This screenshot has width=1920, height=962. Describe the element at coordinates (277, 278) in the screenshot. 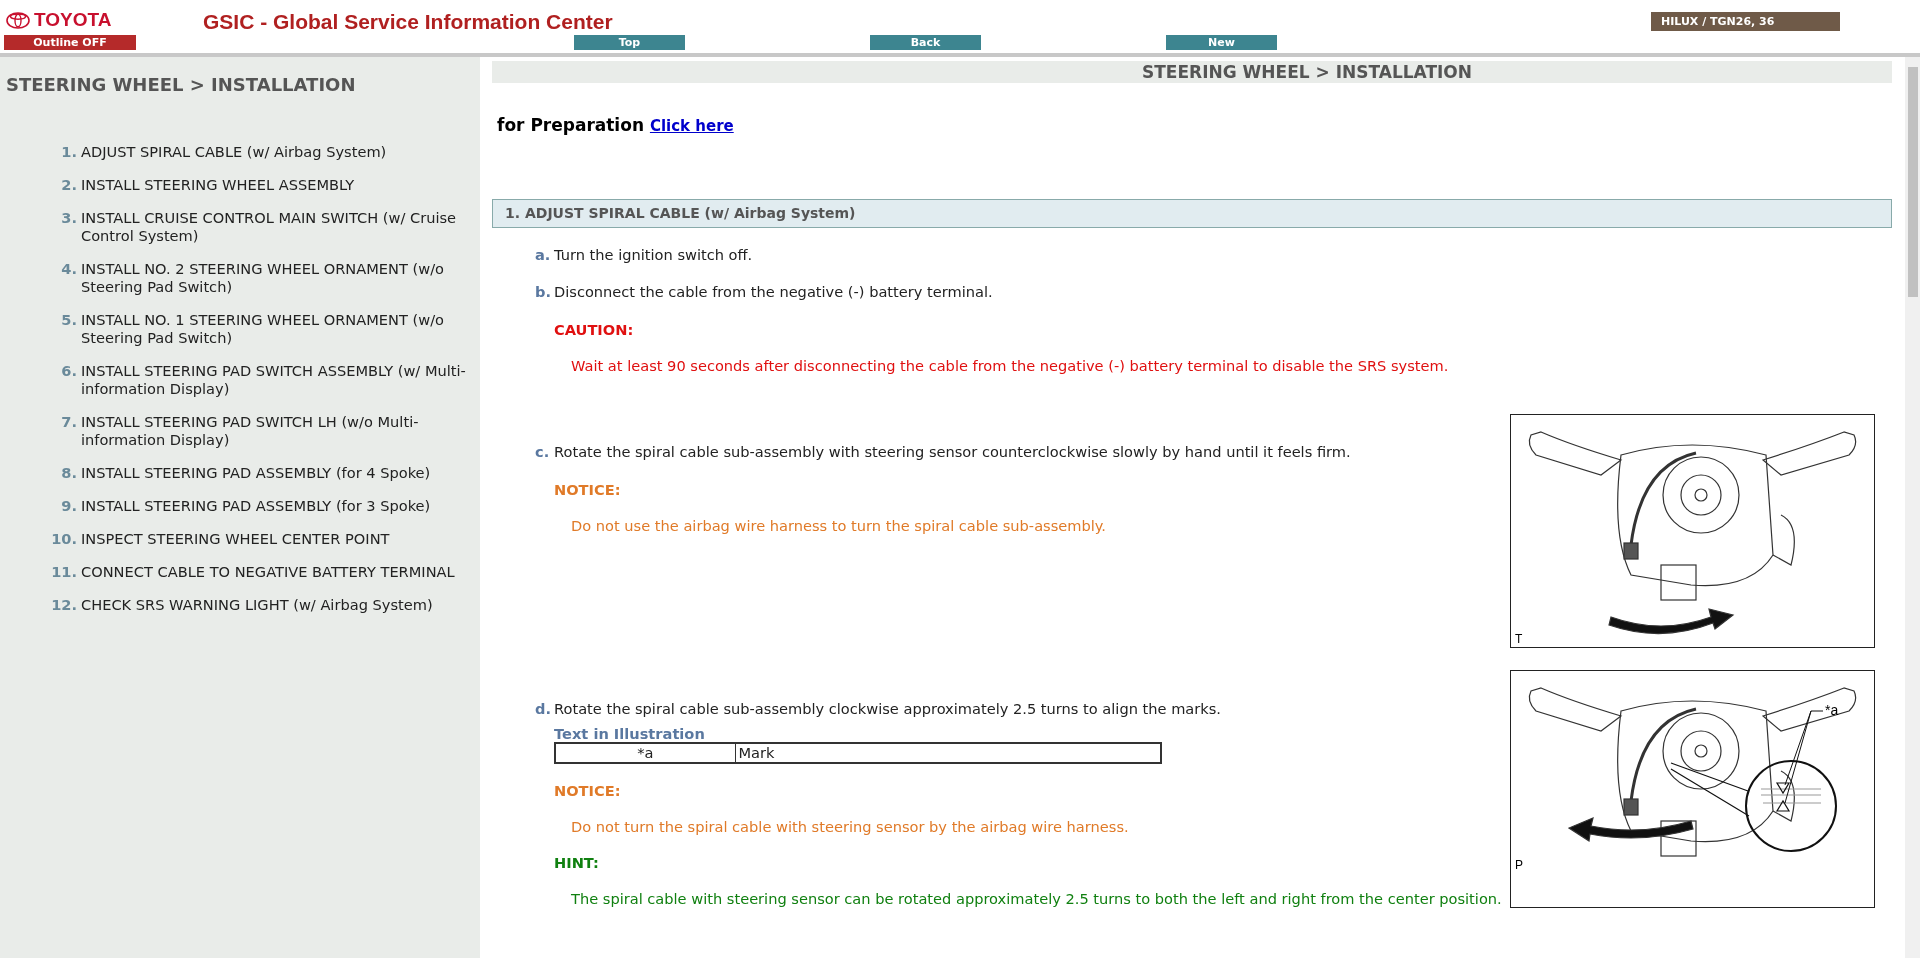

I see `toc-link: INSTALL NO. 2 STEERING WHEEL ORNAMENT (w/o Steering Pad Switch)` at that location.